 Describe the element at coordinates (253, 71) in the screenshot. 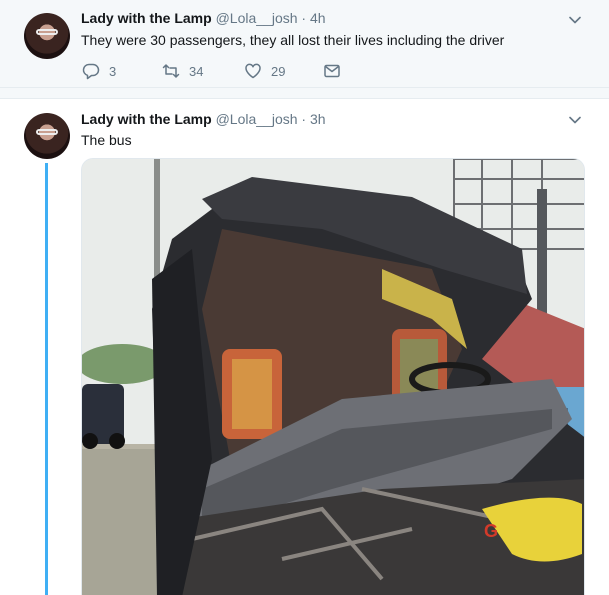

I see `heart-icon` at that location.